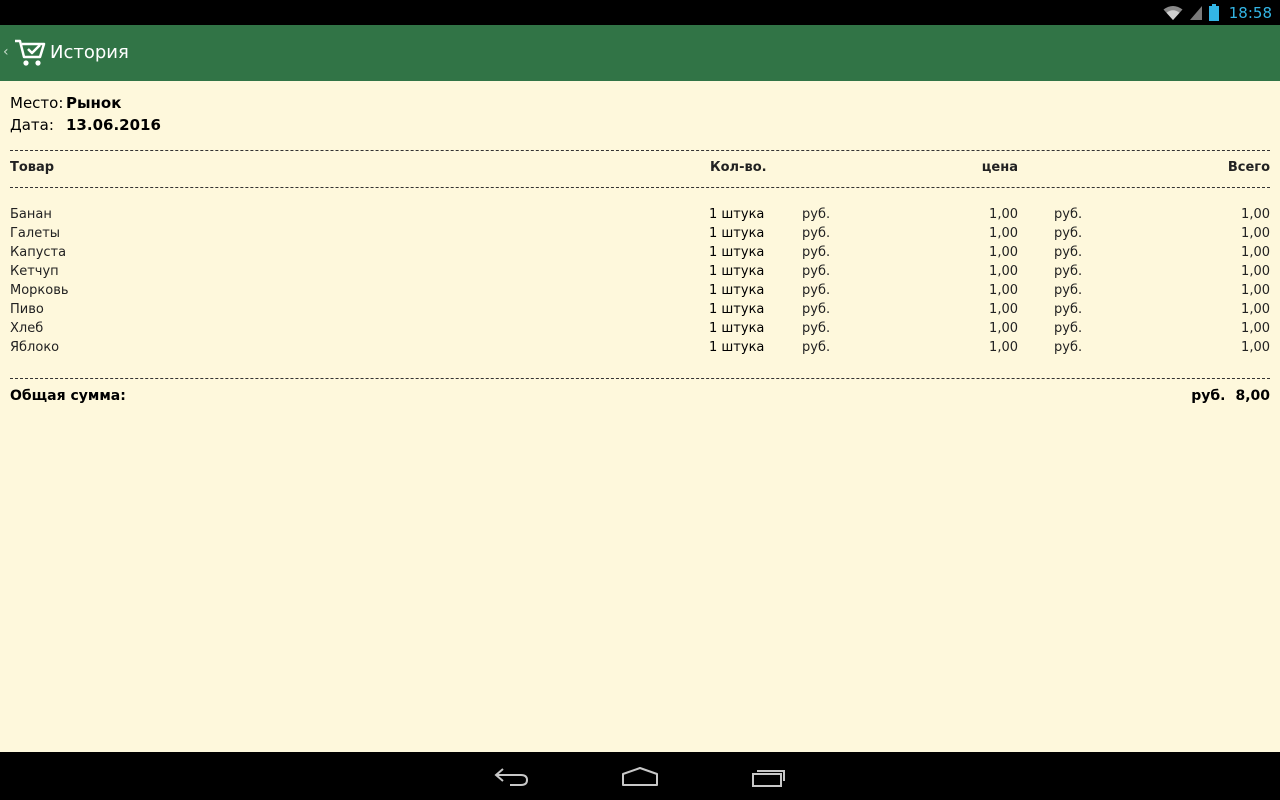 Image resolution: width=1280 pixels, height=800 pixels. What do you see at coordinates (6, 52) in the screenshot?
I see `up-caret-icon: ‹` at bounding box center [6, 52].